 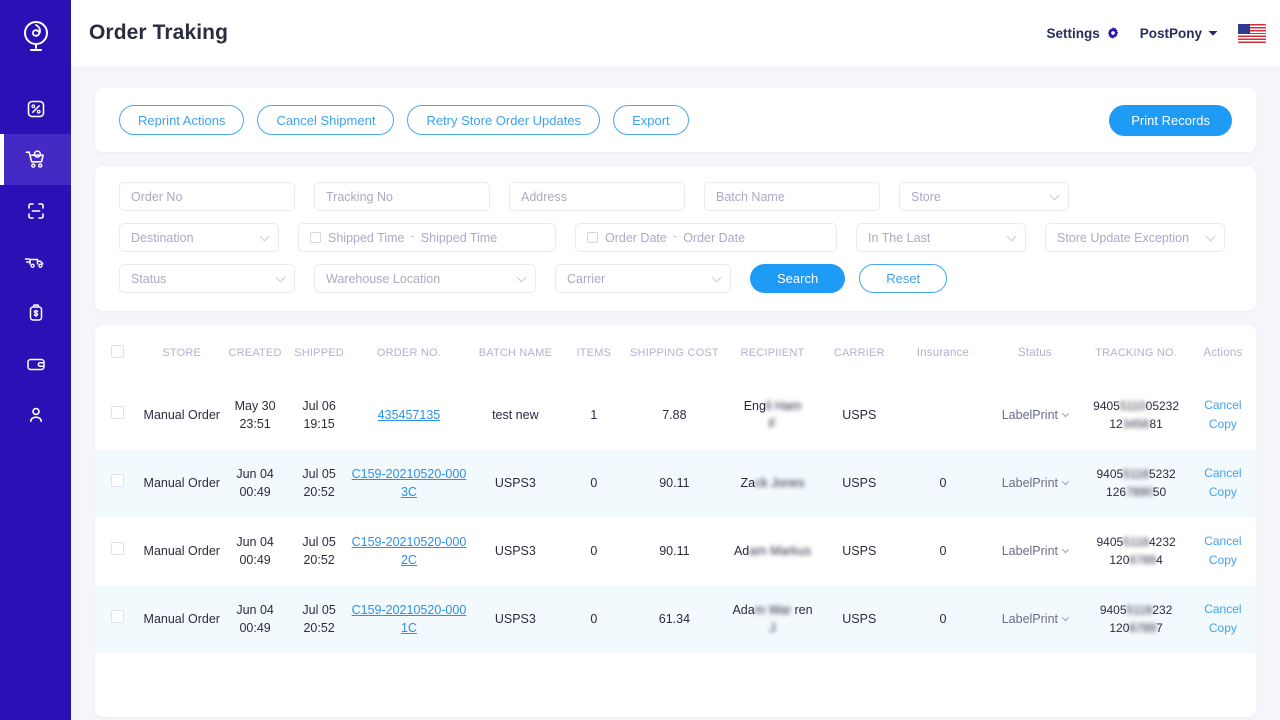 I want to click on cell-created: Jun 04 00:49, so click(x=255, y=619).